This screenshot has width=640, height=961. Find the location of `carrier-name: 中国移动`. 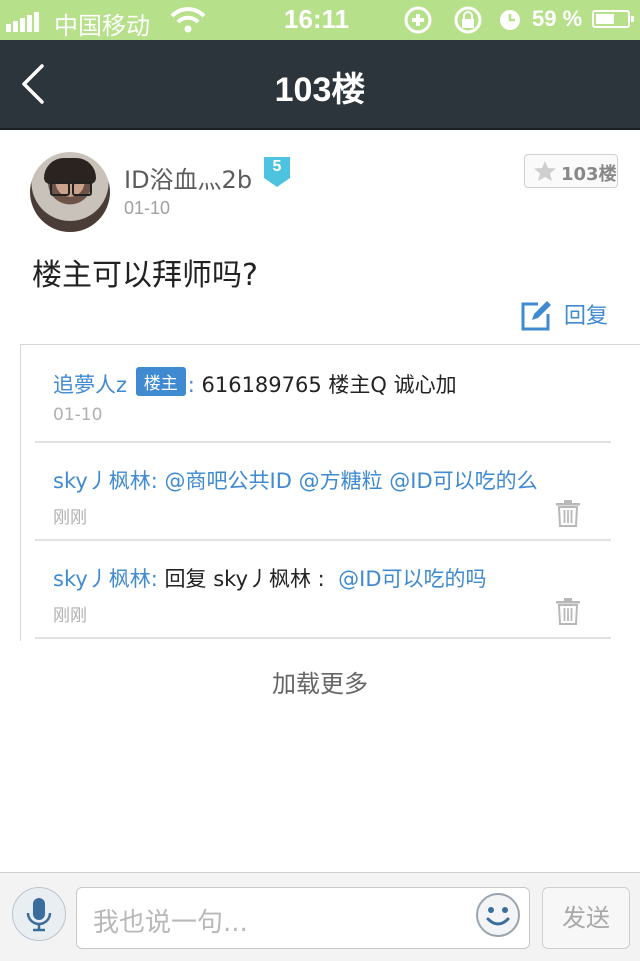

carrier-name: 中国移动 is located at coordinates (102, 26).